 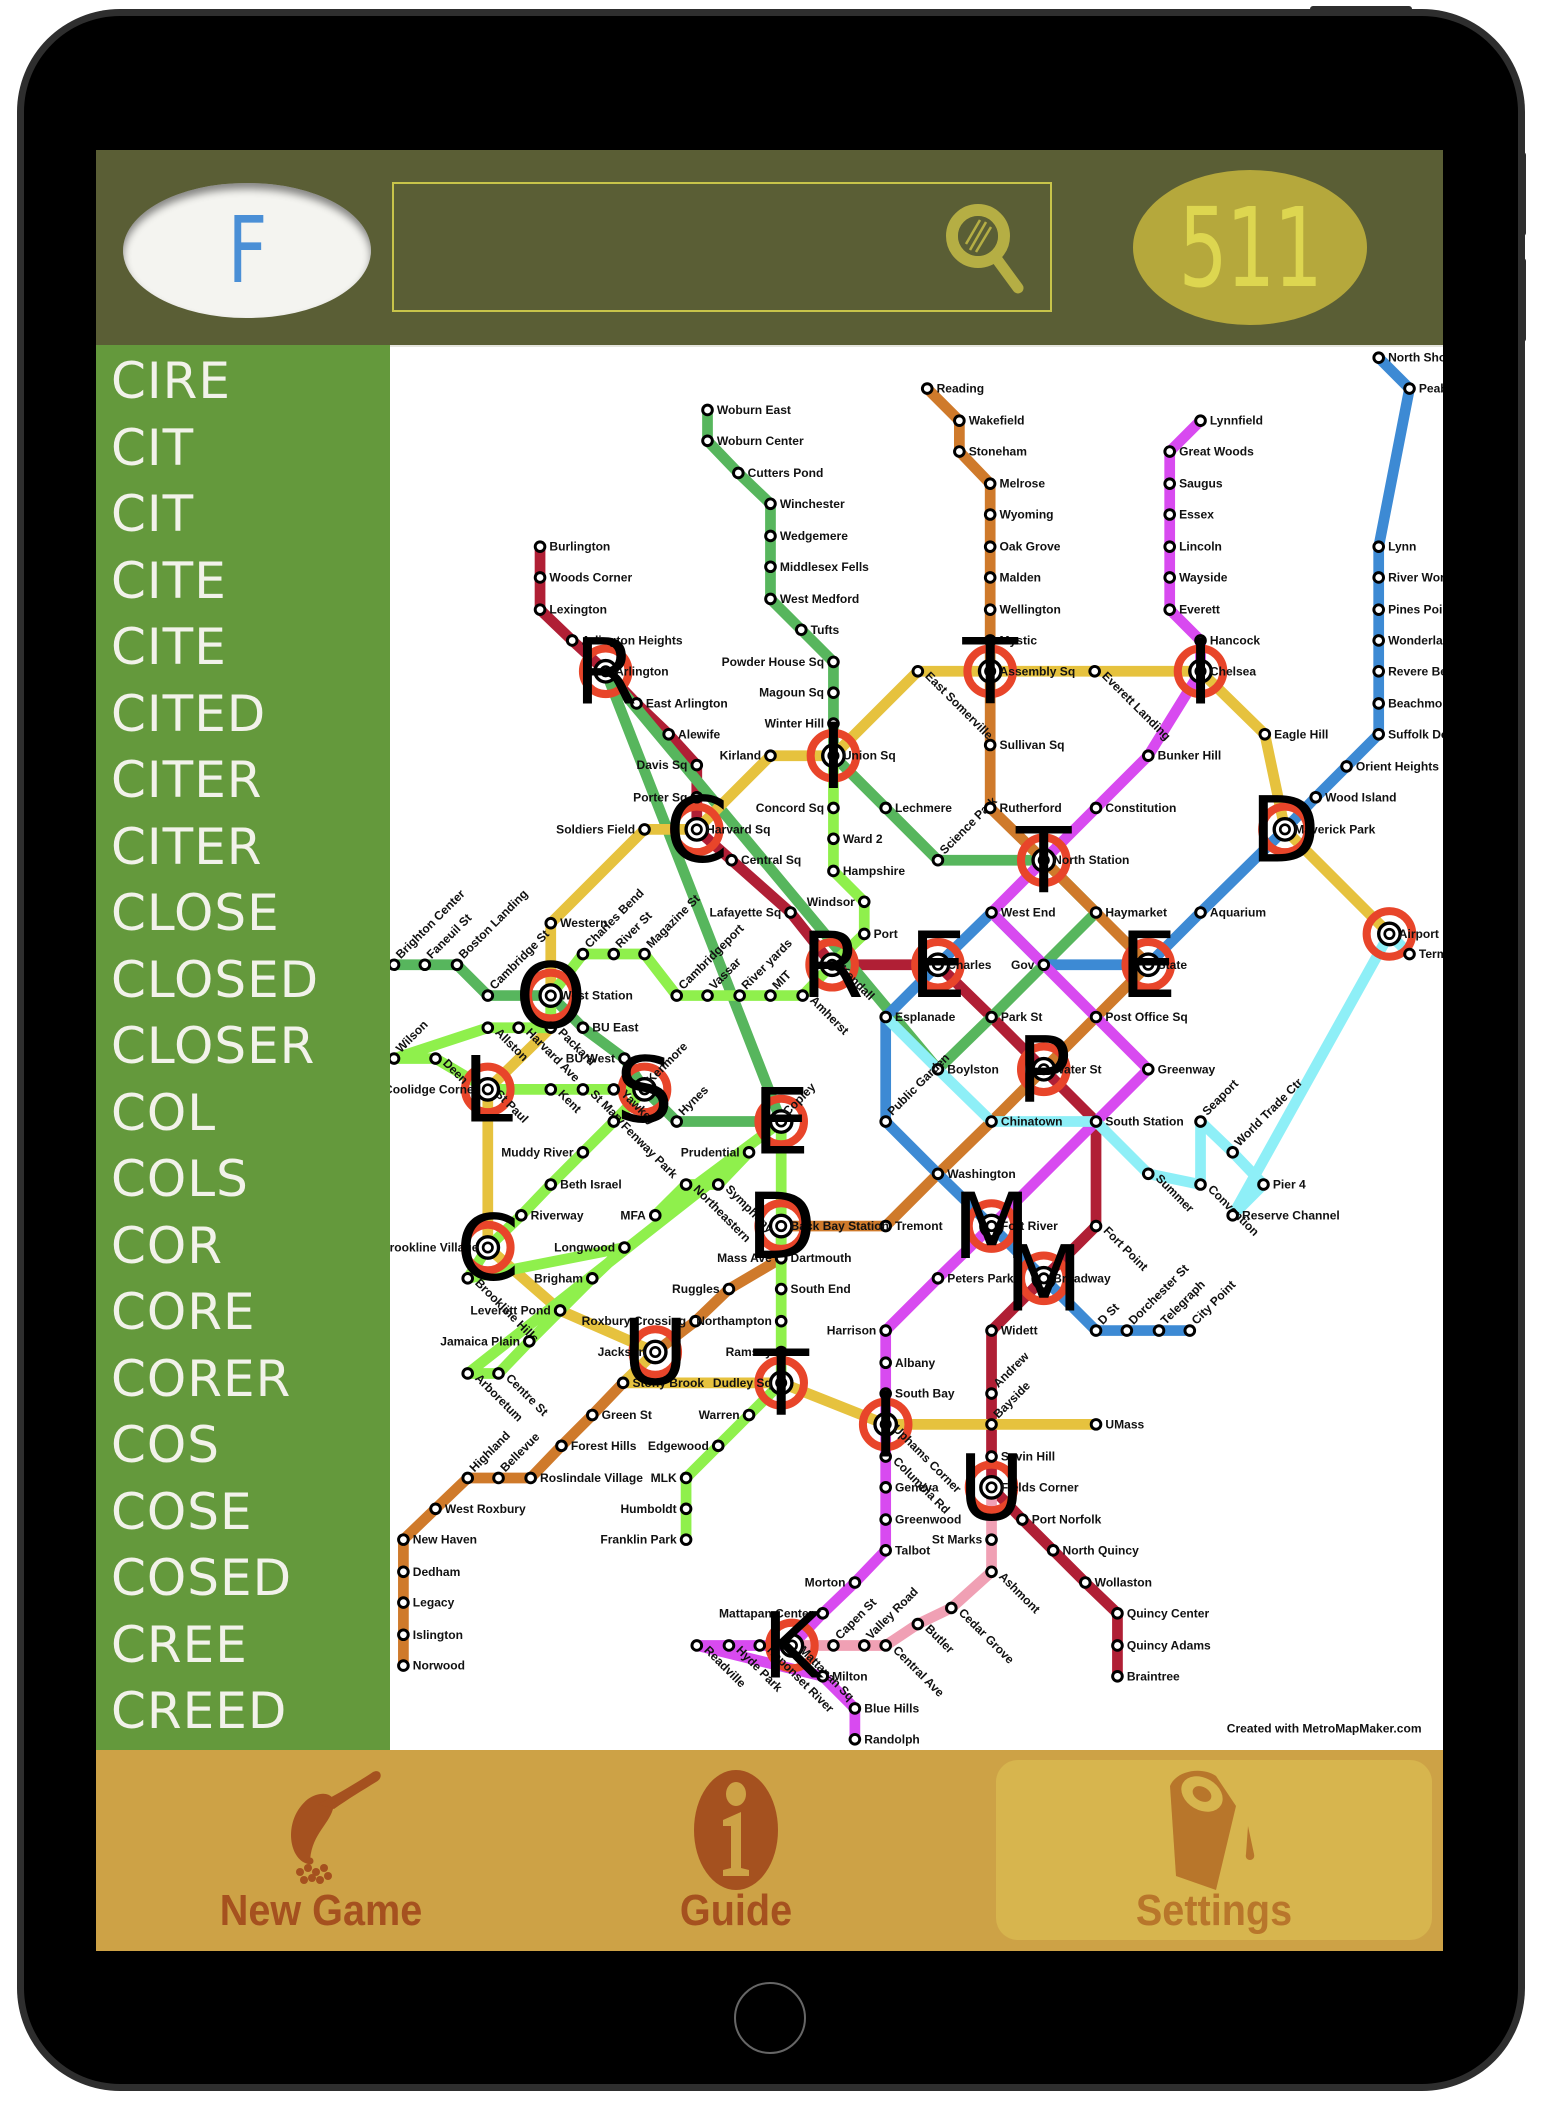 What do you see at coordinates (804, 504) in the screenshot?
I see `station: Winchester` at bounding box center [804, 504].